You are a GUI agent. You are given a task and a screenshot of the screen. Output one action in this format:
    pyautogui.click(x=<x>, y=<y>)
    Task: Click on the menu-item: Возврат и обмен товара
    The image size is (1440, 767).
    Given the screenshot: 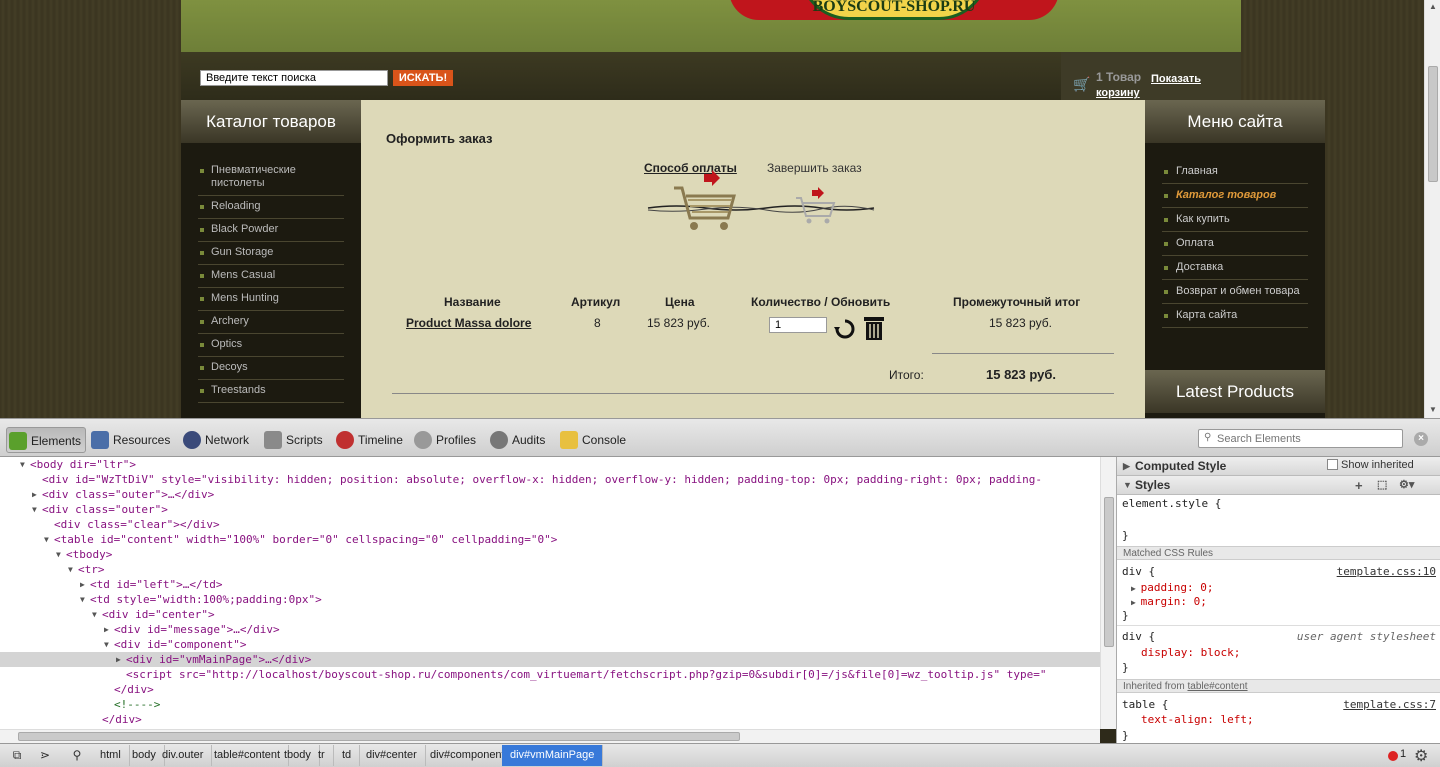 What is the action you would take?
    pyautogui.click(x=1235, y=292)
    